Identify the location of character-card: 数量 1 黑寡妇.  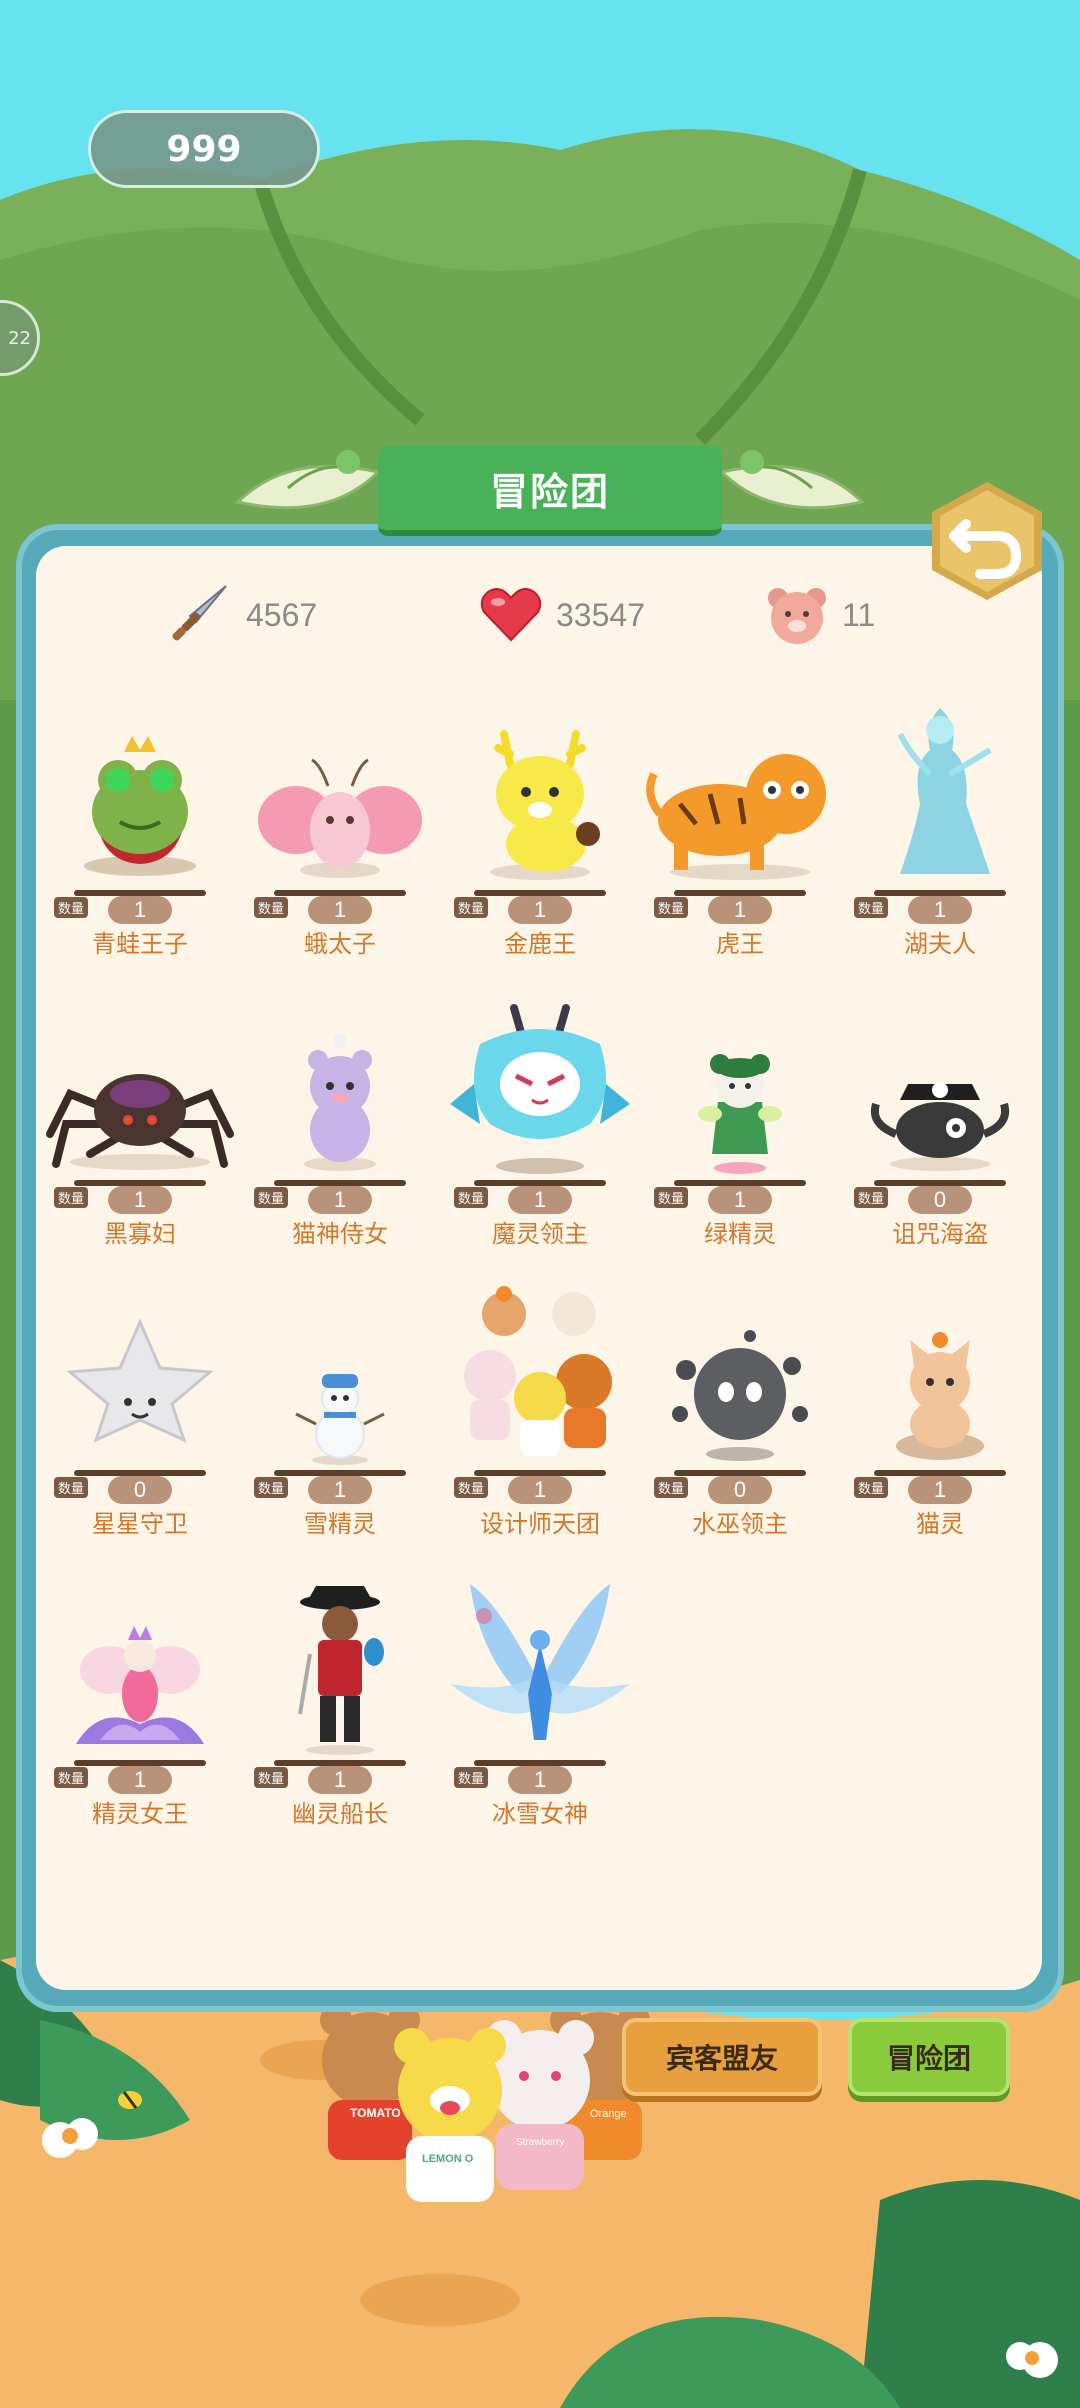
(140, 1119).